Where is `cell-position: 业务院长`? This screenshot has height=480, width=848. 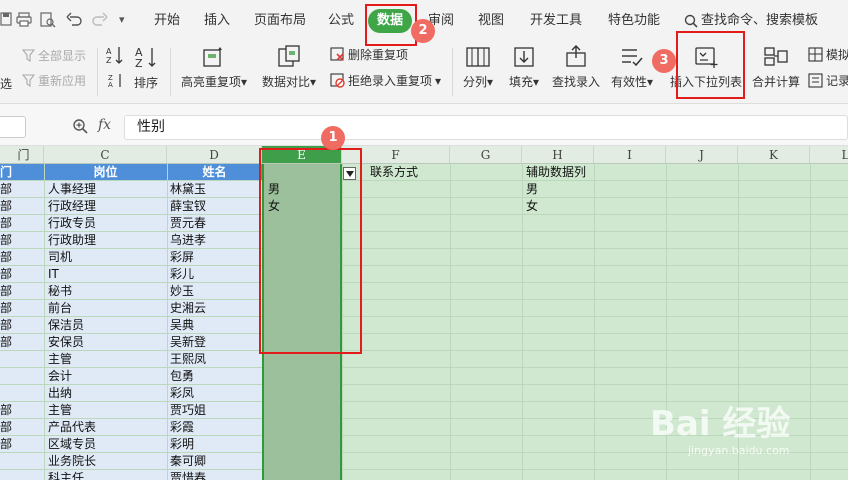
cell-position: 业务院长 is located at coordinates (105, 461).